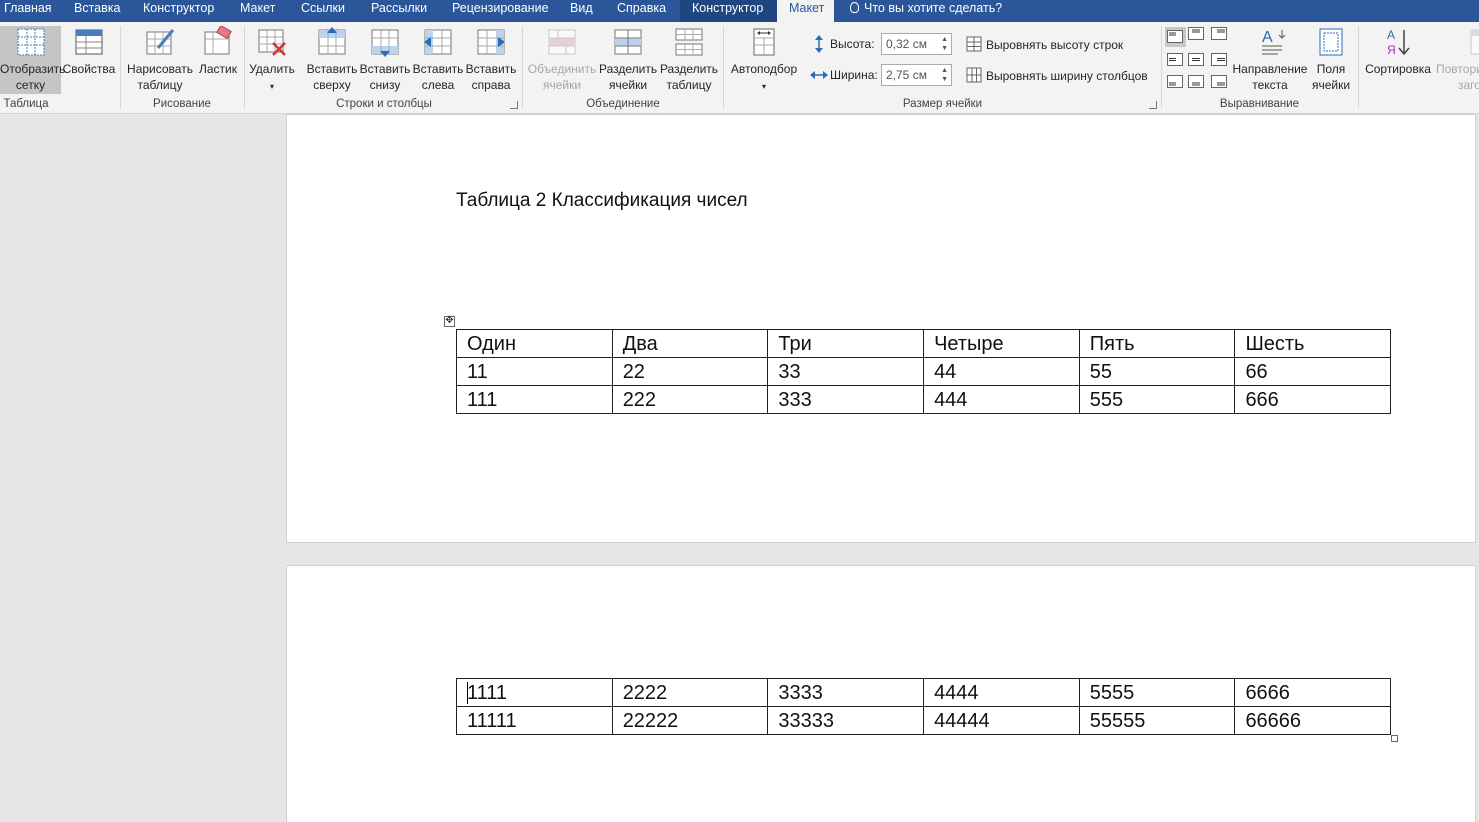 The image size is (1479, 822). Describe the element at coordinates (218, 60) in the screenshot. I see `eraser-button: Ластик` at that location.